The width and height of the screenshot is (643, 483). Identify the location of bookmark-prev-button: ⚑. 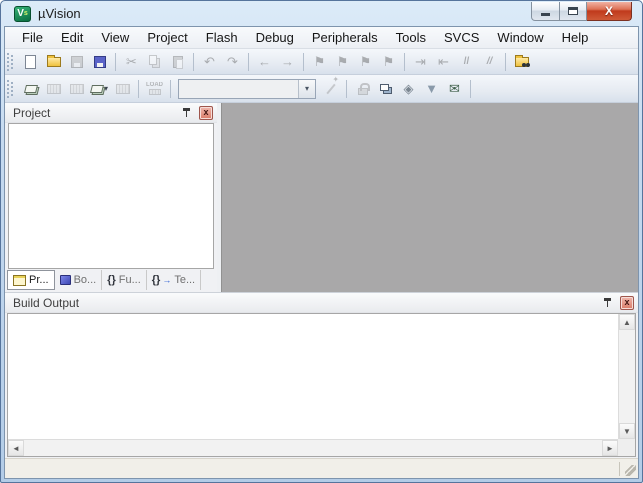
(365, 61).